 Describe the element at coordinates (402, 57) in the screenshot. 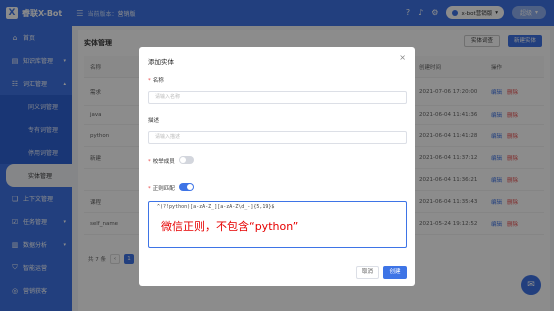

I see `close-icon: ×` at that location.